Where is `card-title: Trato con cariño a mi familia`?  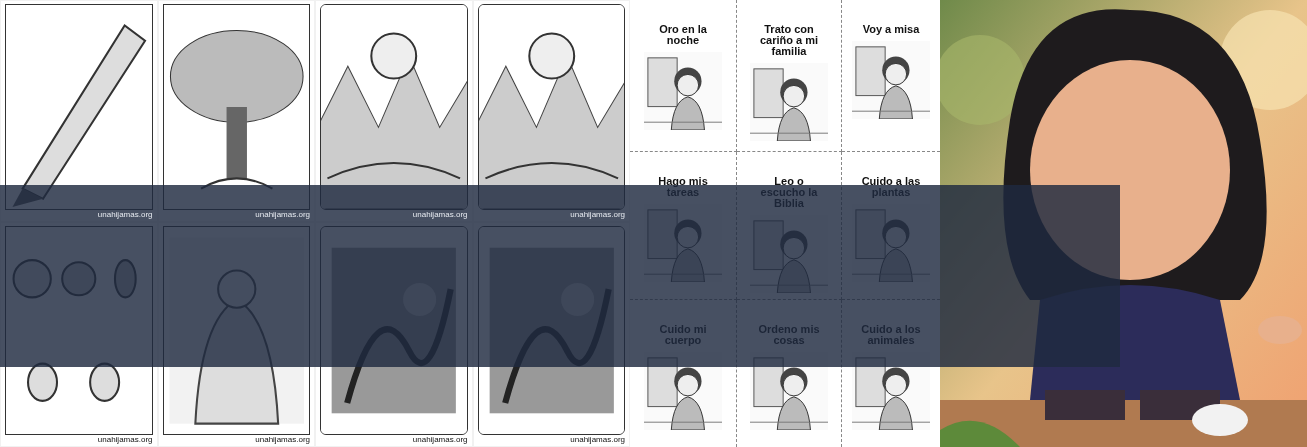 card-title: Trato con cariño a mi familia is located at coordinates (789, 40).